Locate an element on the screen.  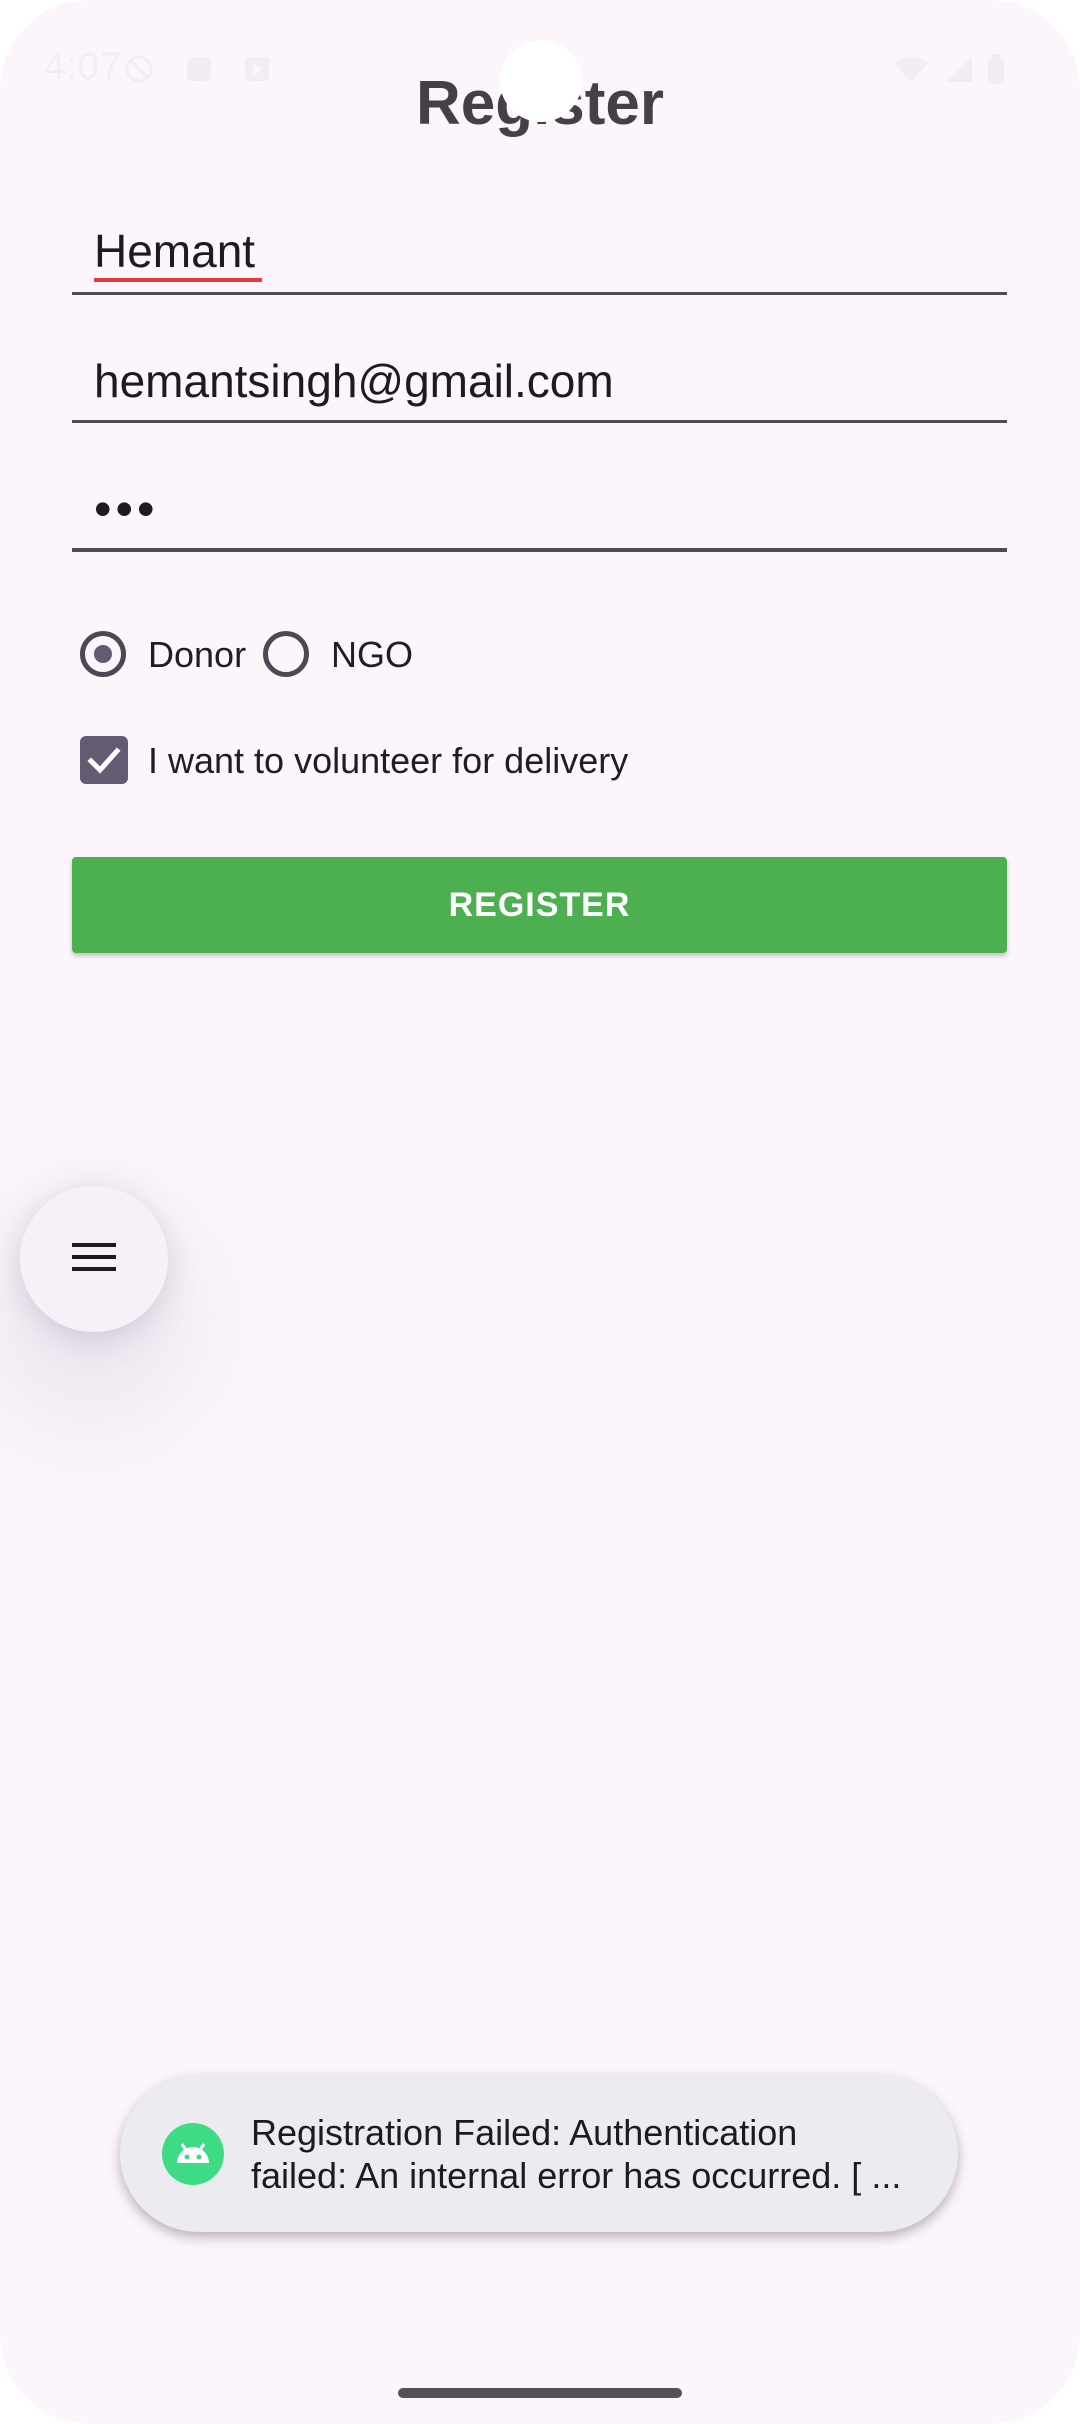
camera-cutout is located at coordinates (541, 81).